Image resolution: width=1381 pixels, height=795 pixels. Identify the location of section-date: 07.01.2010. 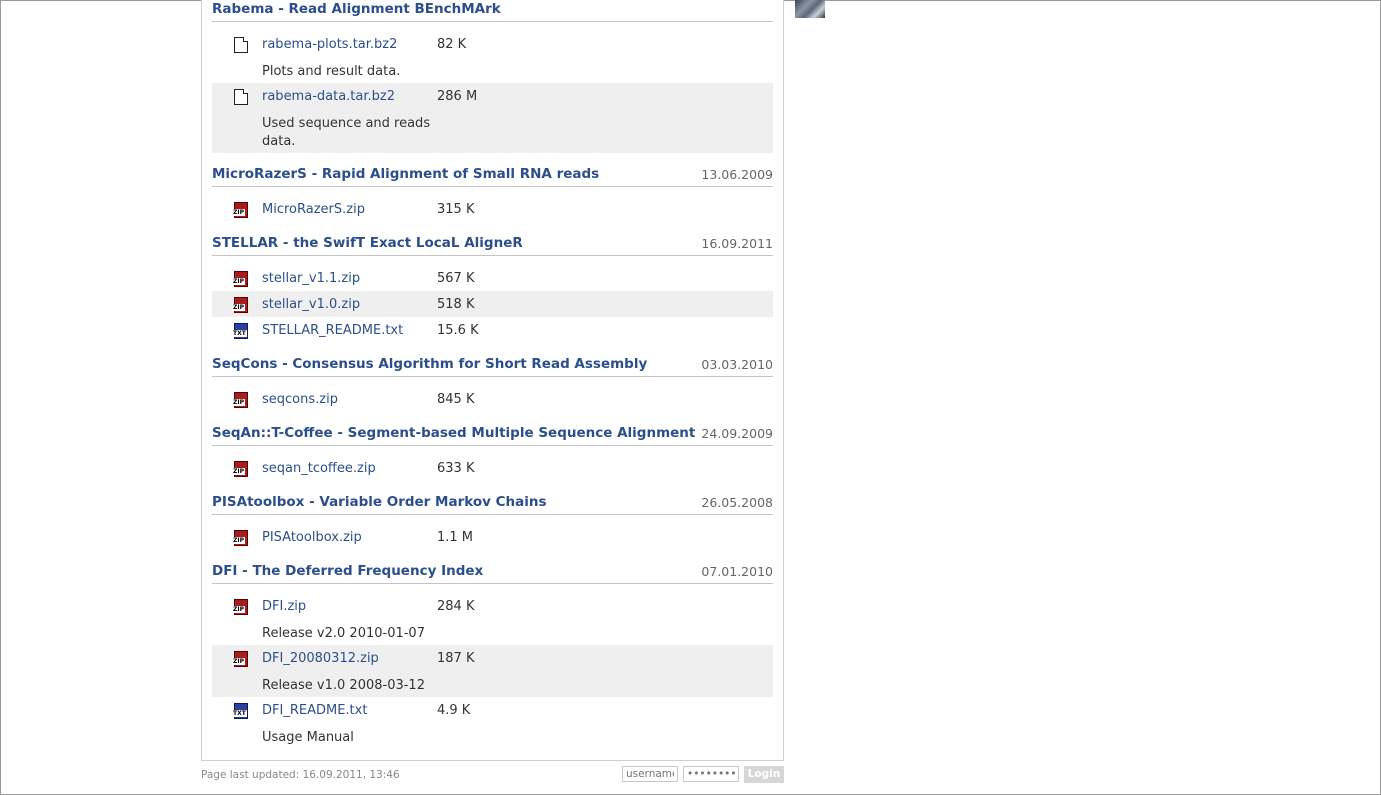
(737, 571).